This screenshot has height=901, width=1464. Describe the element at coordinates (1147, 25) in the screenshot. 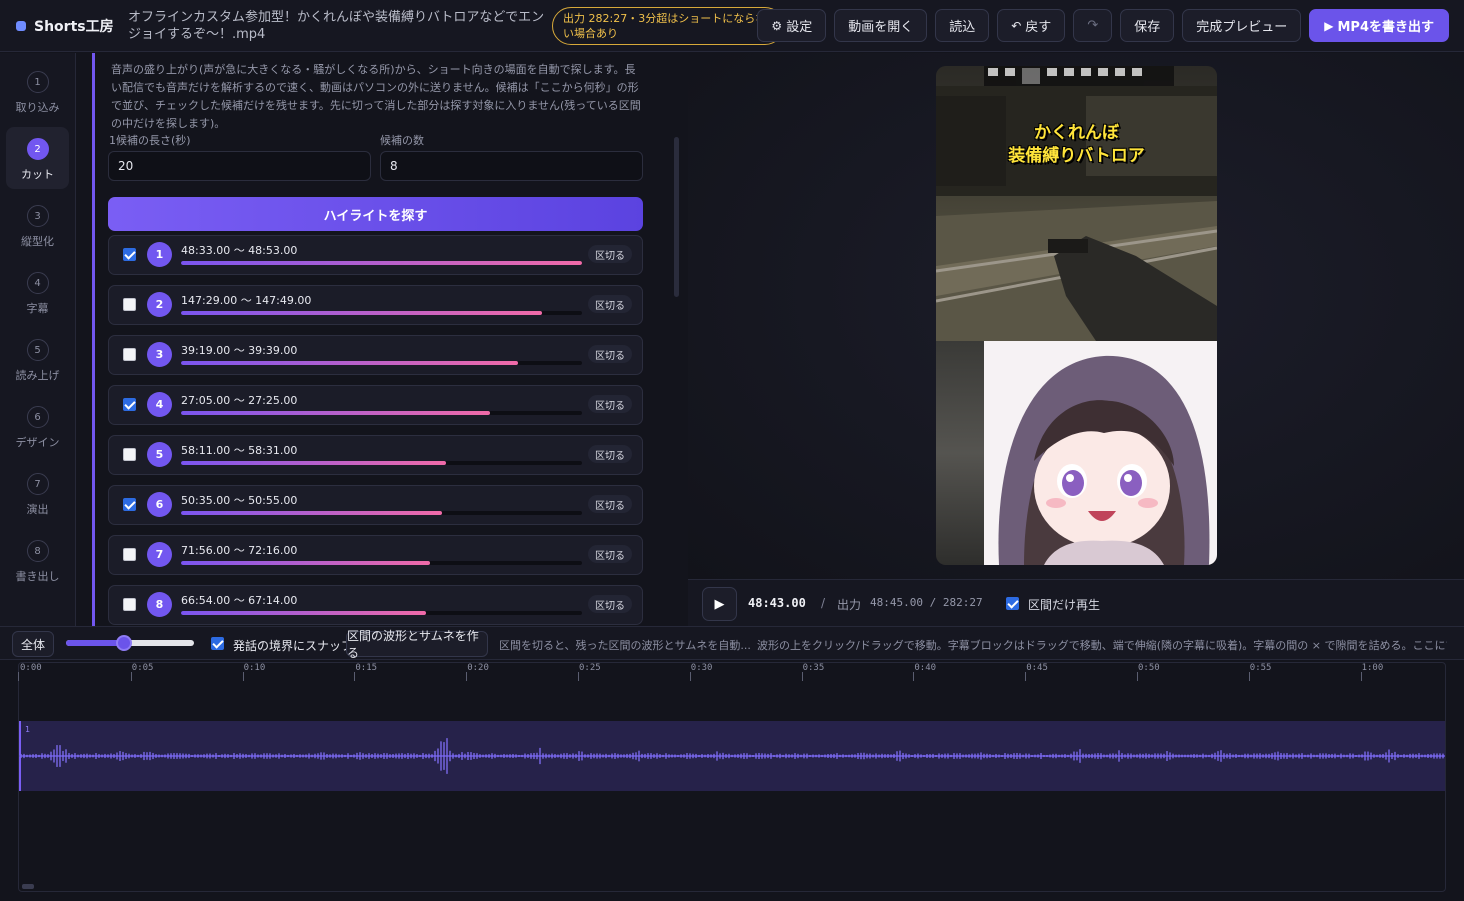

I see `save-button: 保存` at that location.